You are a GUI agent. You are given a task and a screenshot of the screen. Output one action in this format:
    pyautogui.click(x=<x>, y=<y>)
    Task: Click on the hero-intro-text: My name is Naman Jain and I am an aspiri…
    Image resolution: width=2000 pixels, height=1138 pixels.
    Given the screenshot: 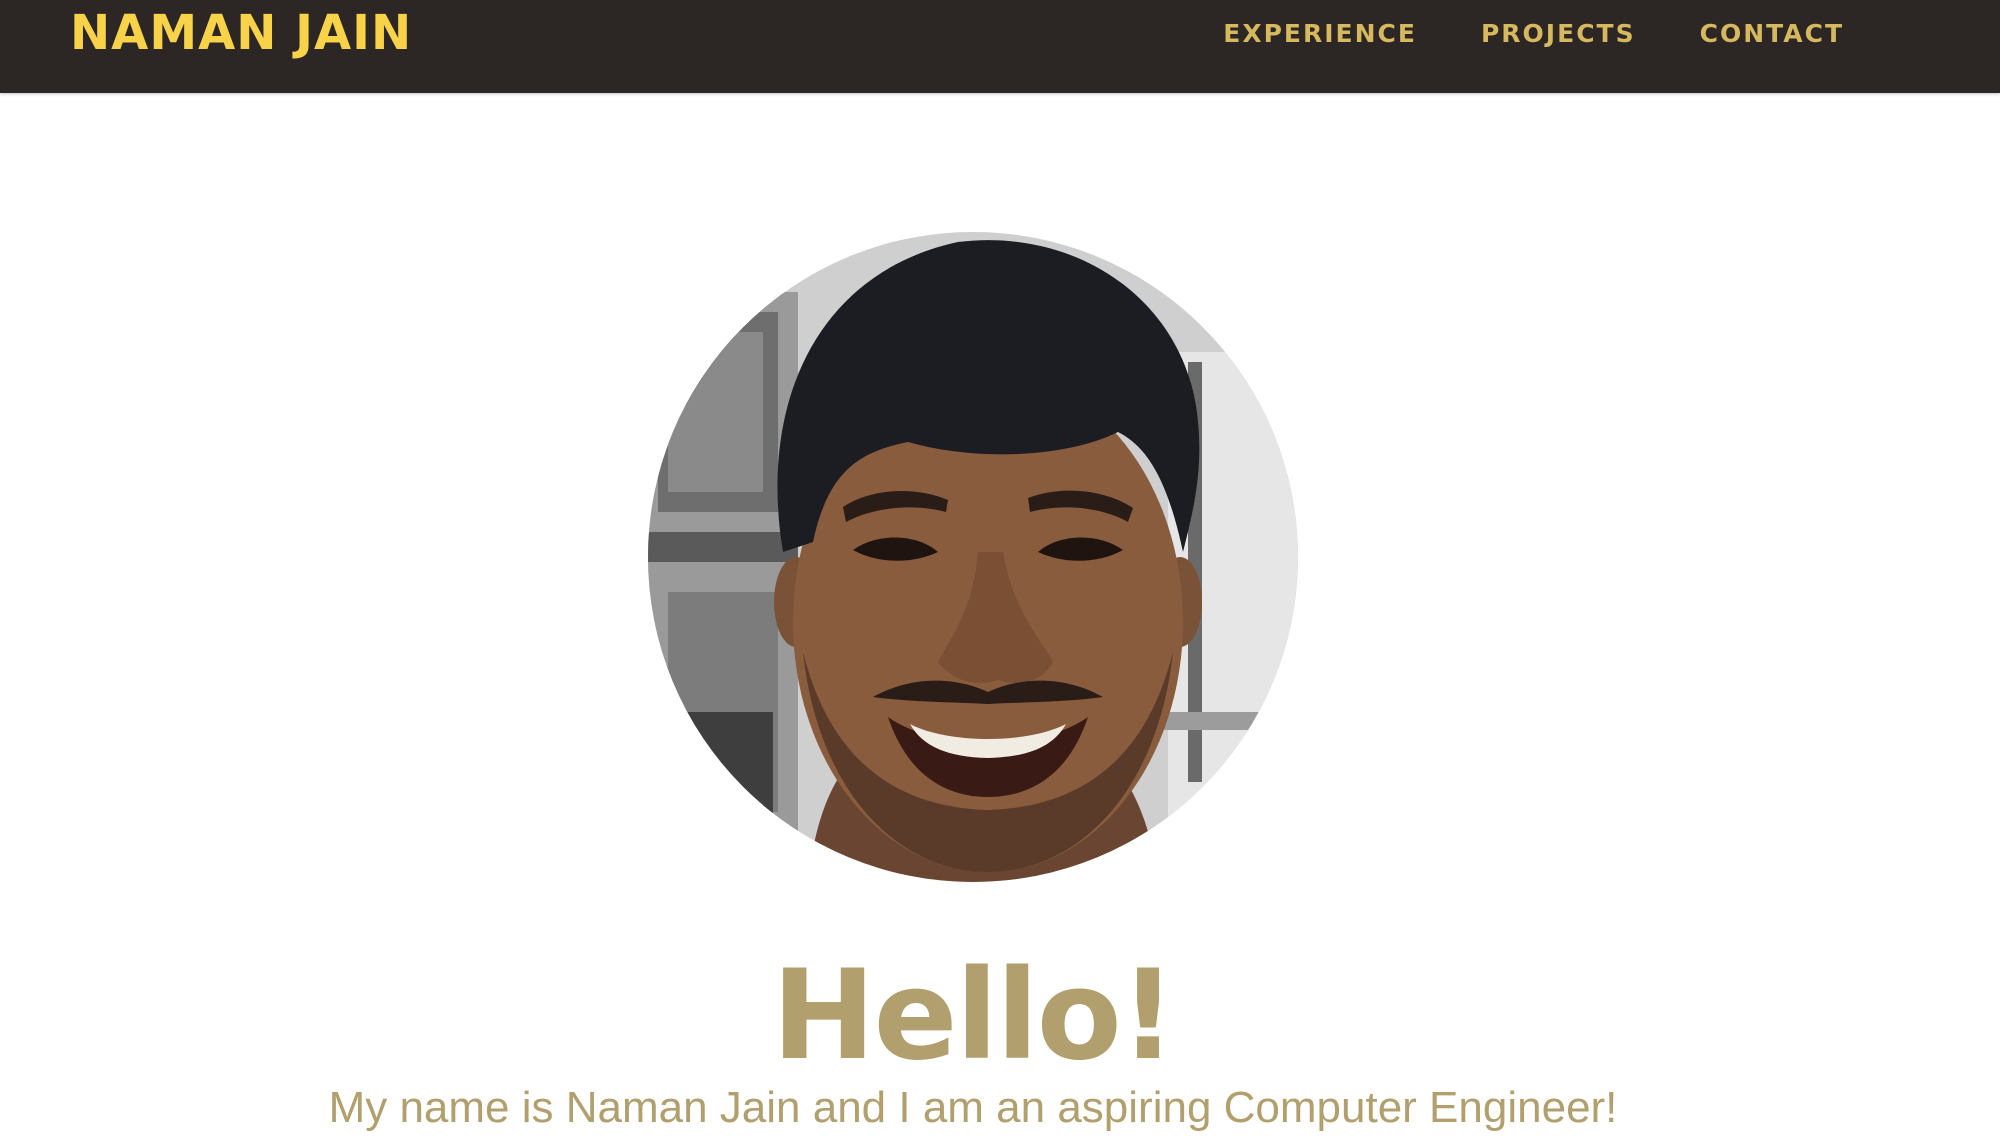 What is the action you would take?
    pyautogui.click(x=973, y=1107)
    